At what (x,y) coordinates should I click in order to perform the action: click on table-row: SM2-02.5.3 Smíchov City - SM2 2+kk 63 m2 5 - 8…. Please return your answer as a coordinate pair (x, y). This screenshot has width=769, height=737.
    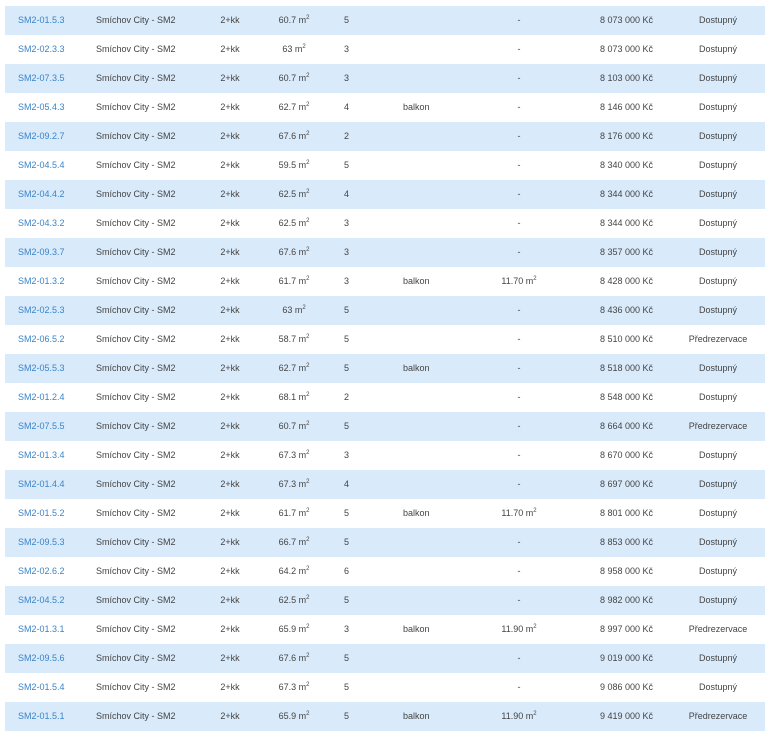
    Looking at the image, I should click on (385, 310).